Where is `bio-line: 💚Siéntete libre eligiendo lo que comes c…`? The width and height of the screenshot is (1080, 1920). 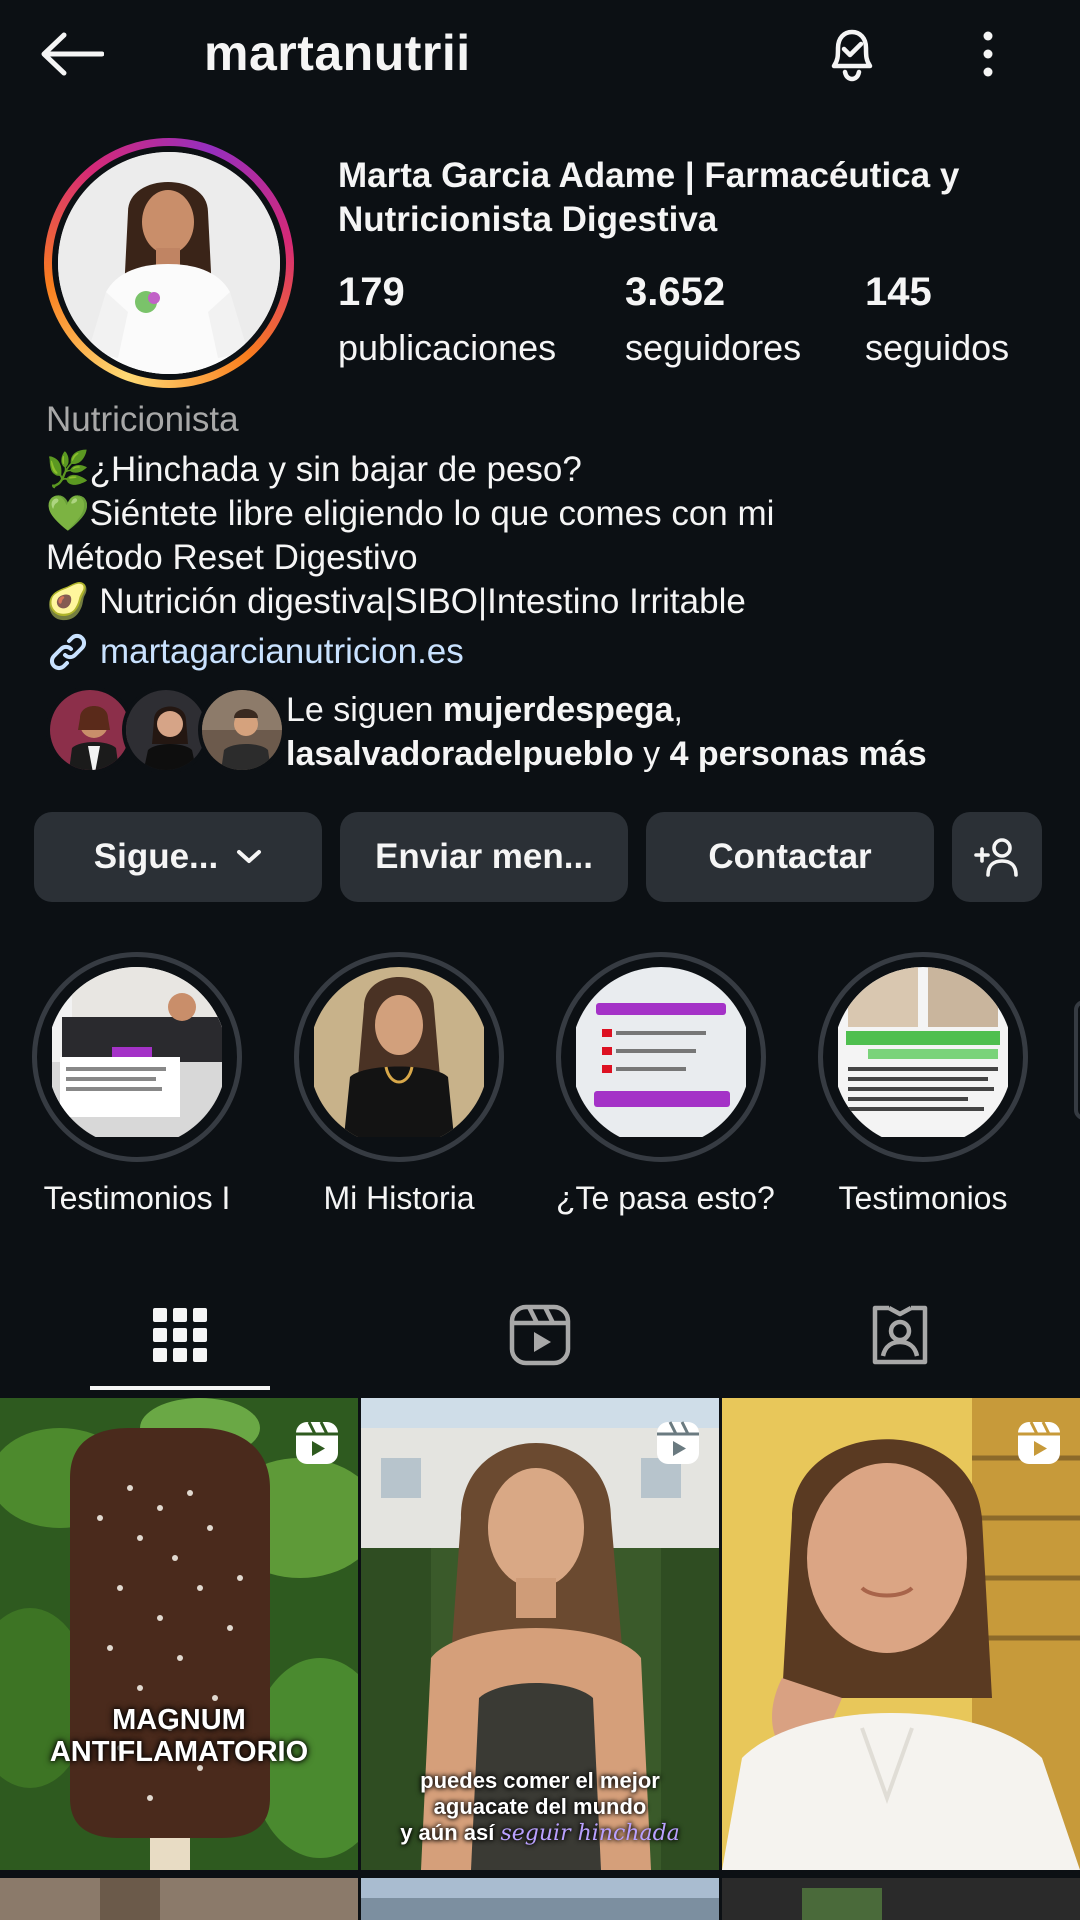
bio-line: 💚Siéntete libre eligiendo lo que comes c… is located at coordinates (410, 513).